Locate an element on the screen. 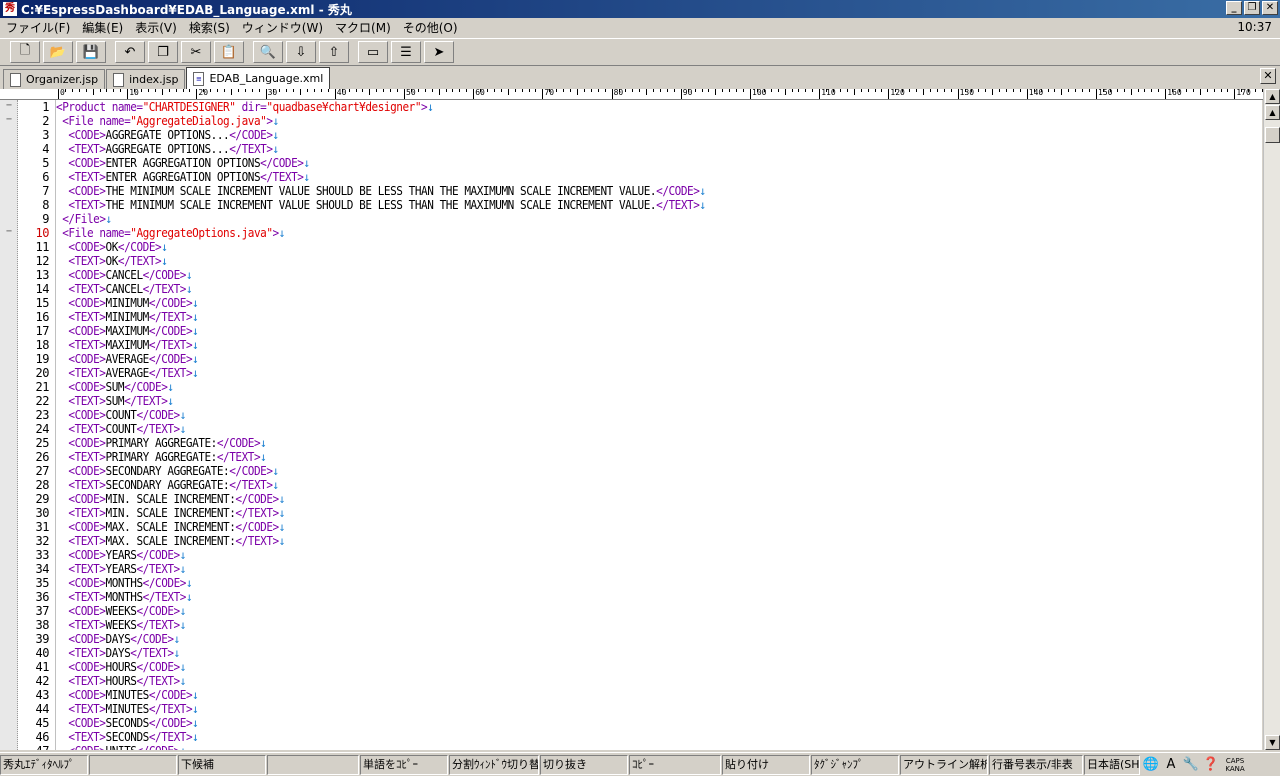  ime-input-mode-icon: A is located at coordinates (1171, 765).